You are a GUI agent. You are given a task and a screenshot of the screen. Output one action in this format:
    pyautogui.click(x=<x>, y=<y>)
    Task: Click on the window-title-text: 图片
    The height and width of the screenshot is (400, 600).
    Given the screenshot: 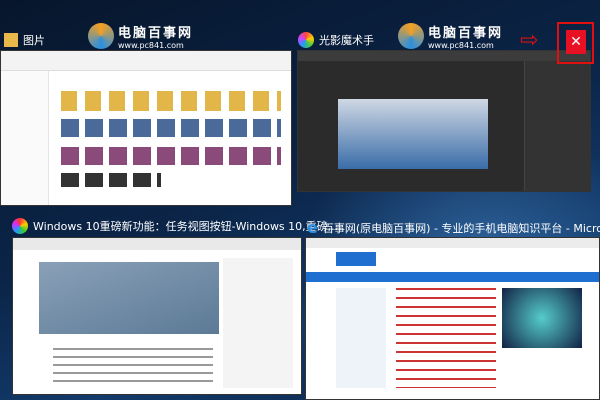 What is the action you would take?
    pyautogui.click(x=34, y=40)
    